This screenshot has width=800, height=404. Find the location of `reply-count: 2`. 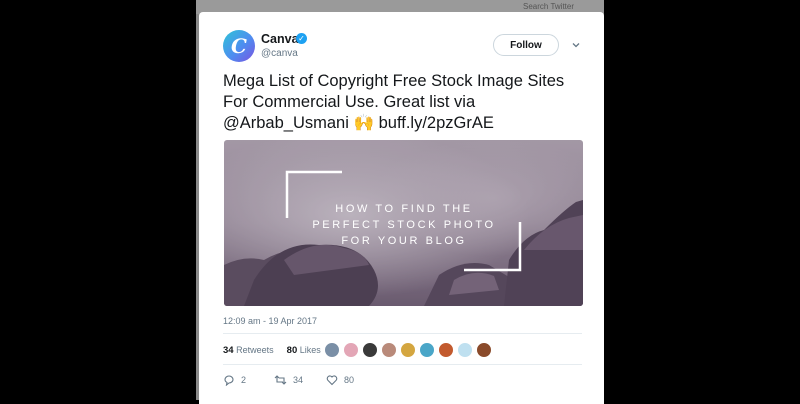

reply-count: 2 is located at coordinates (244, 380).